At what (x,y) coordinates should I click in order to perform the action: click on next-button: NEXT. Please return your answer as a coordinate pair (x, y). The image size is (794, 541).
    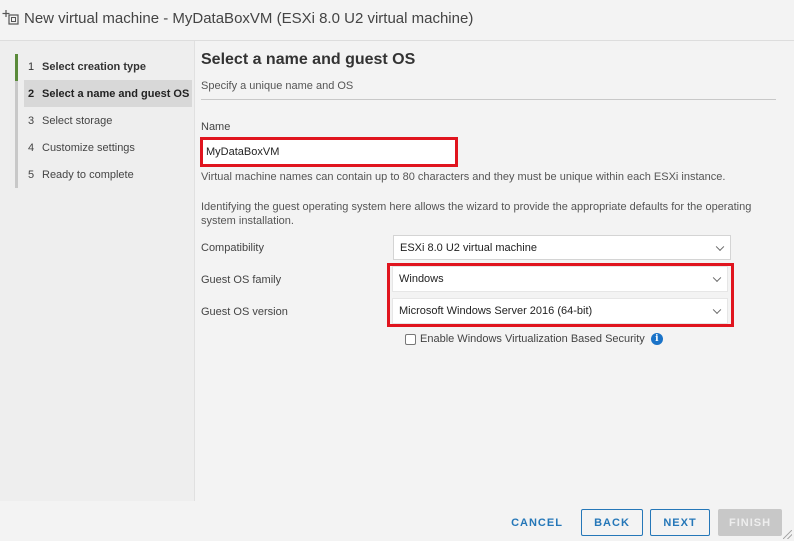
    Looking at the image, I should click on (680, 522).